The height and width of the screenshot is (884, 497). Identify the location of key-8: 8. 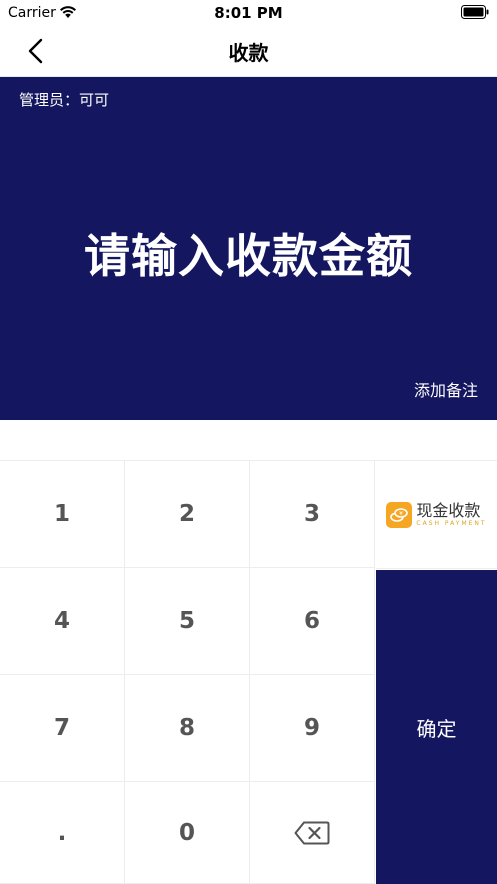
(187, 728).